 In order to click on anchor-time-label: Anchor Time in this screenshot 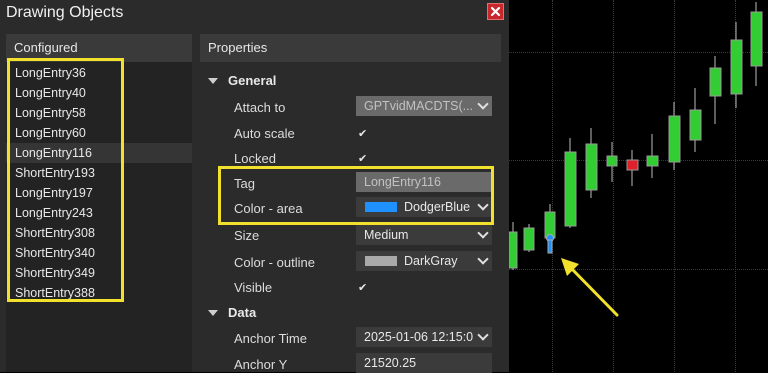, I will do `click(270, 338)`.